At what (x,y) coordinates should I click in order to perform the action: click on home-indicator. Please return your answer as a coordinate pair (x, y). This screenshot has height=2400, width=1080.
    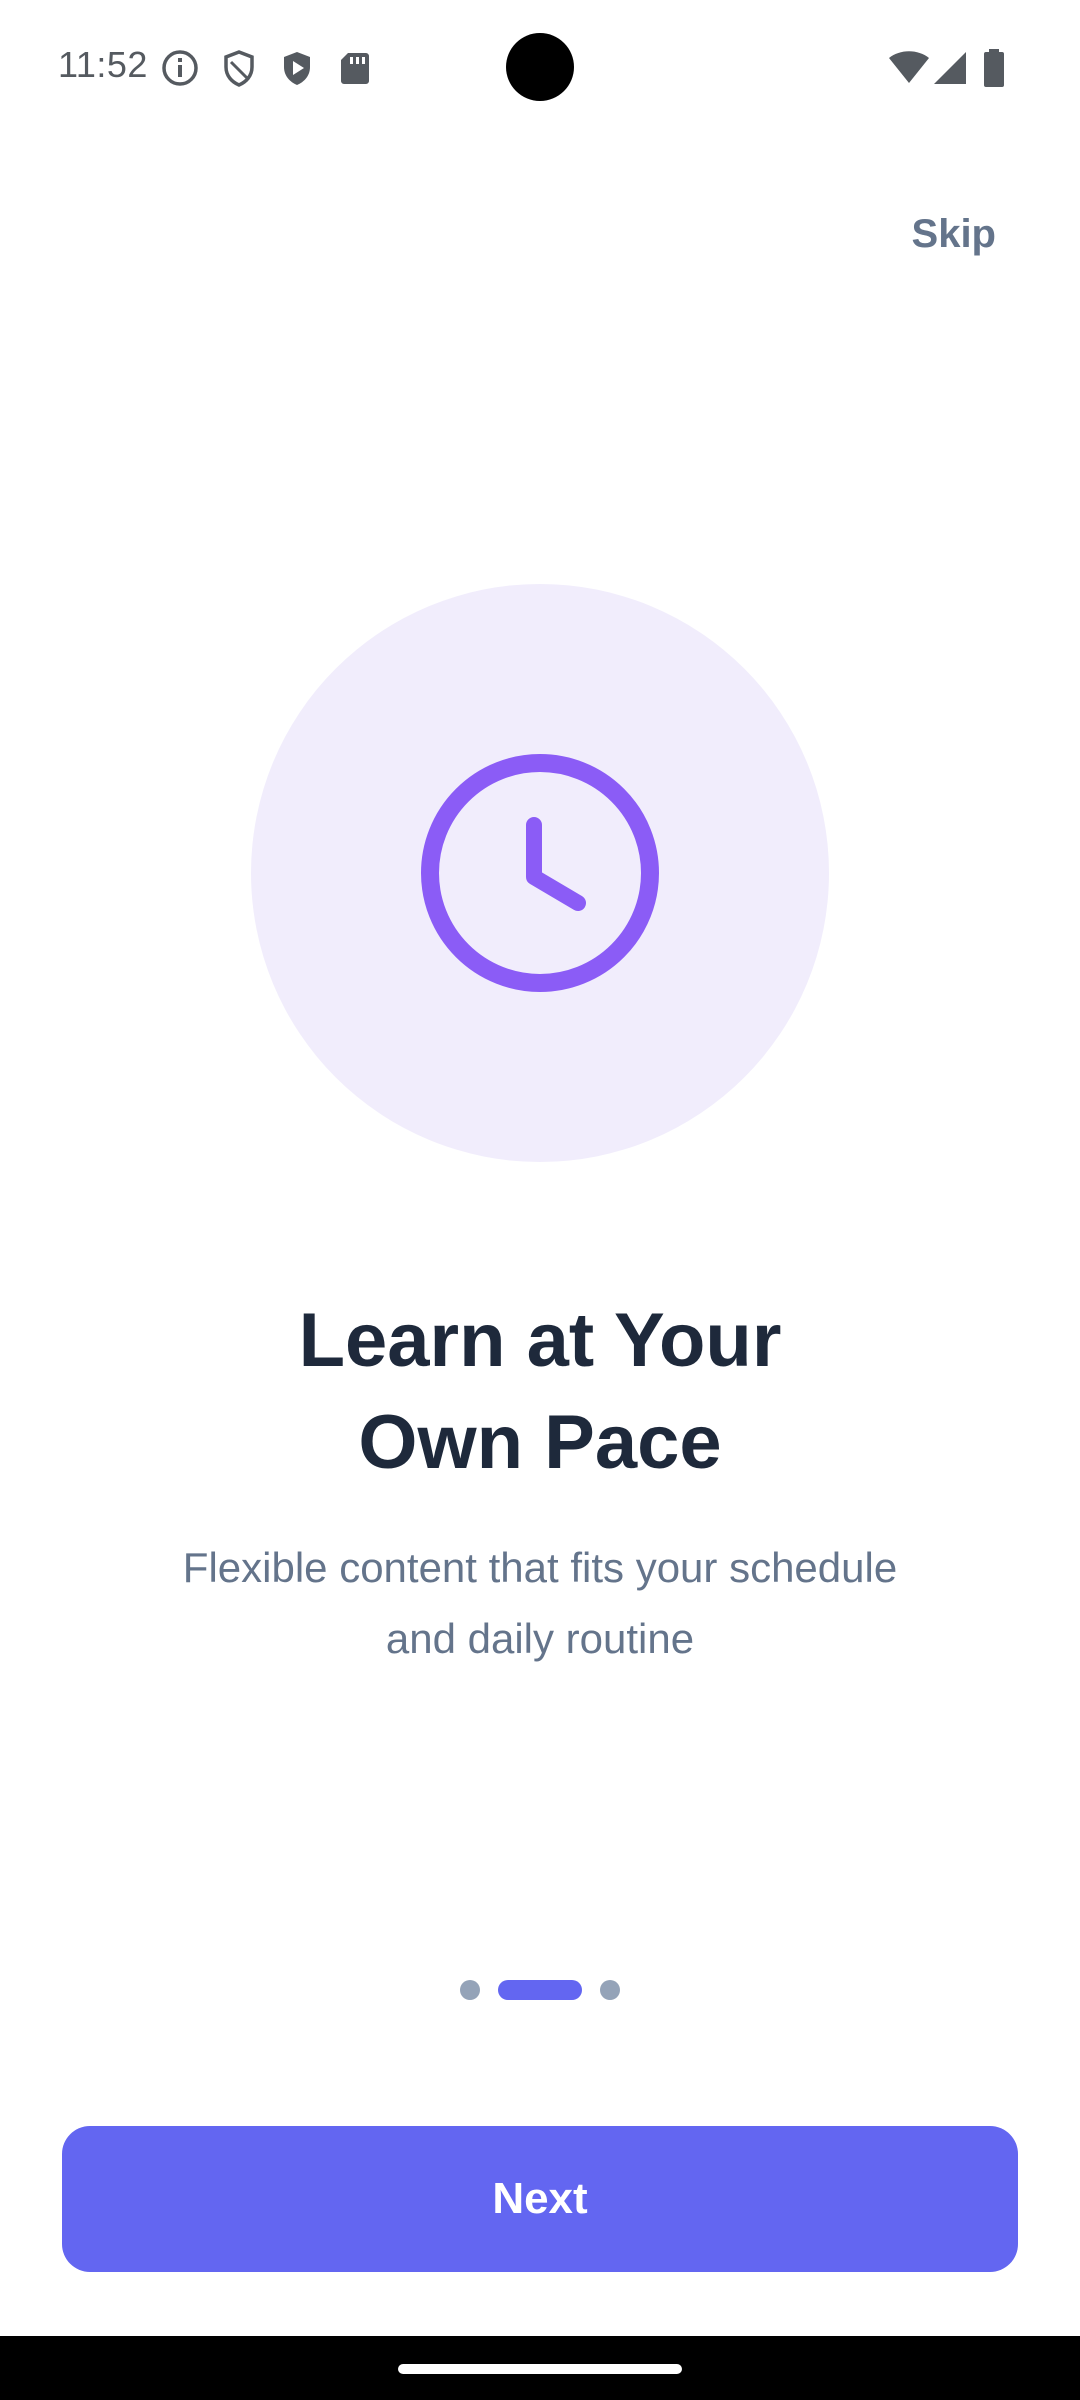
    Looking at the image, I should click on (540, 2369).